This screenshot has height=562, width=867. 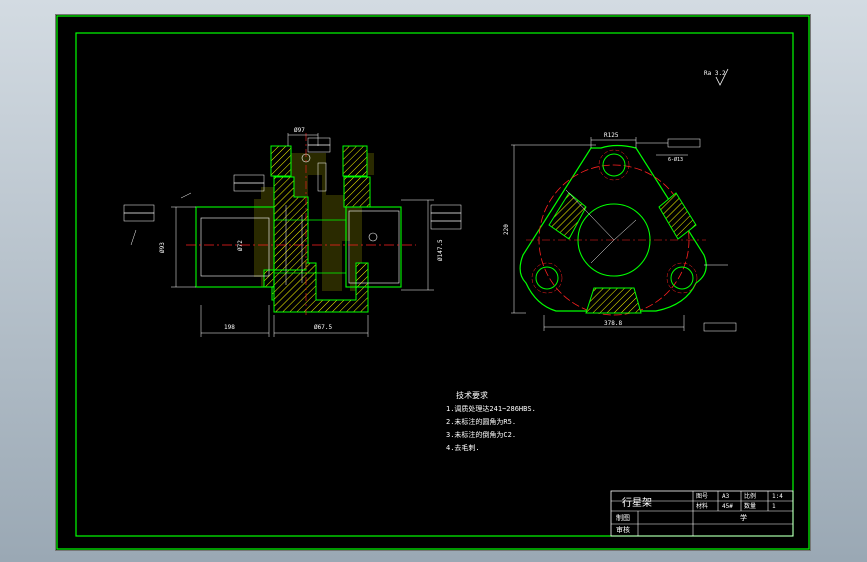 I want to click on label-checked-by: 审核, so click(x=623, y=529).